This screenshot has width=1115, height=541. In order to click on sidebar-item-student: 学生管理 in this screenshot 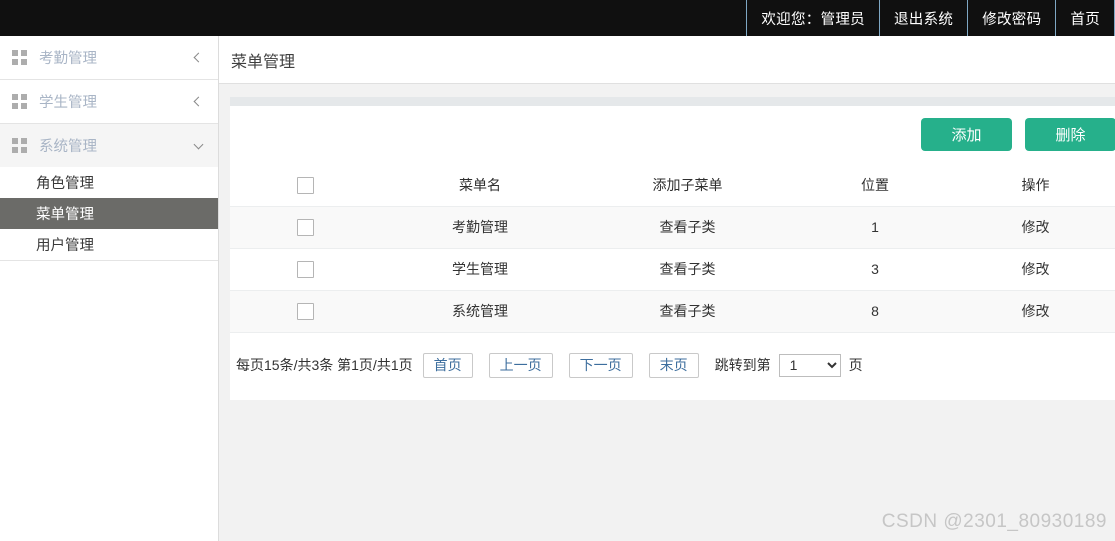, I will do `click(109, 101)`.